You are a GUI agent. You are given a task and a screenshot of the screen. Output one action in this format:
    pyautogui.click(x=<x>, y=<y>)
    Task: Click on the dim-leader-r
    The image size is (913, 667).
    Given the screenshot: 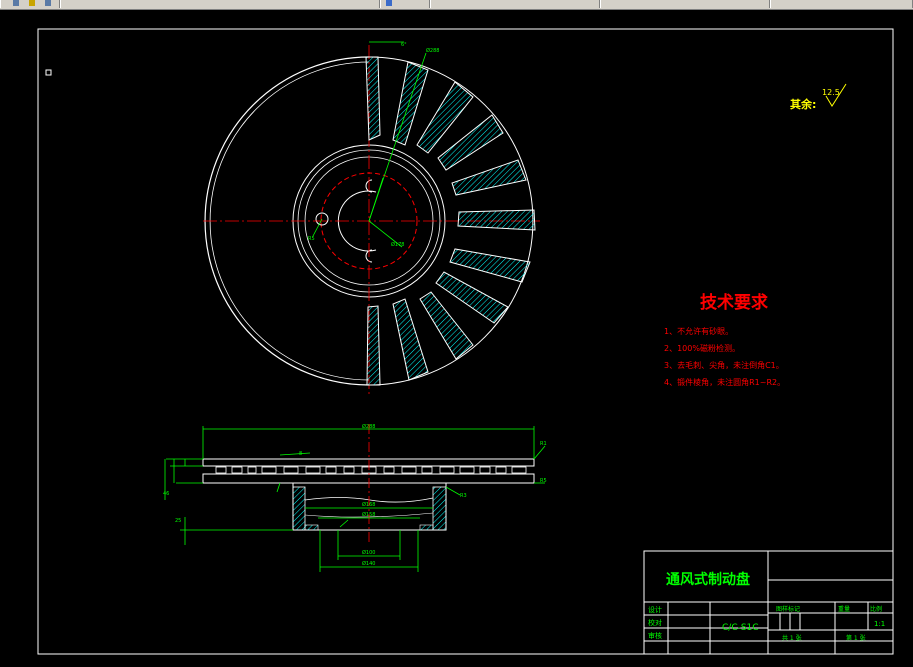 What is the action you would take?
    pyautogui.click(x=317, y=227)
    